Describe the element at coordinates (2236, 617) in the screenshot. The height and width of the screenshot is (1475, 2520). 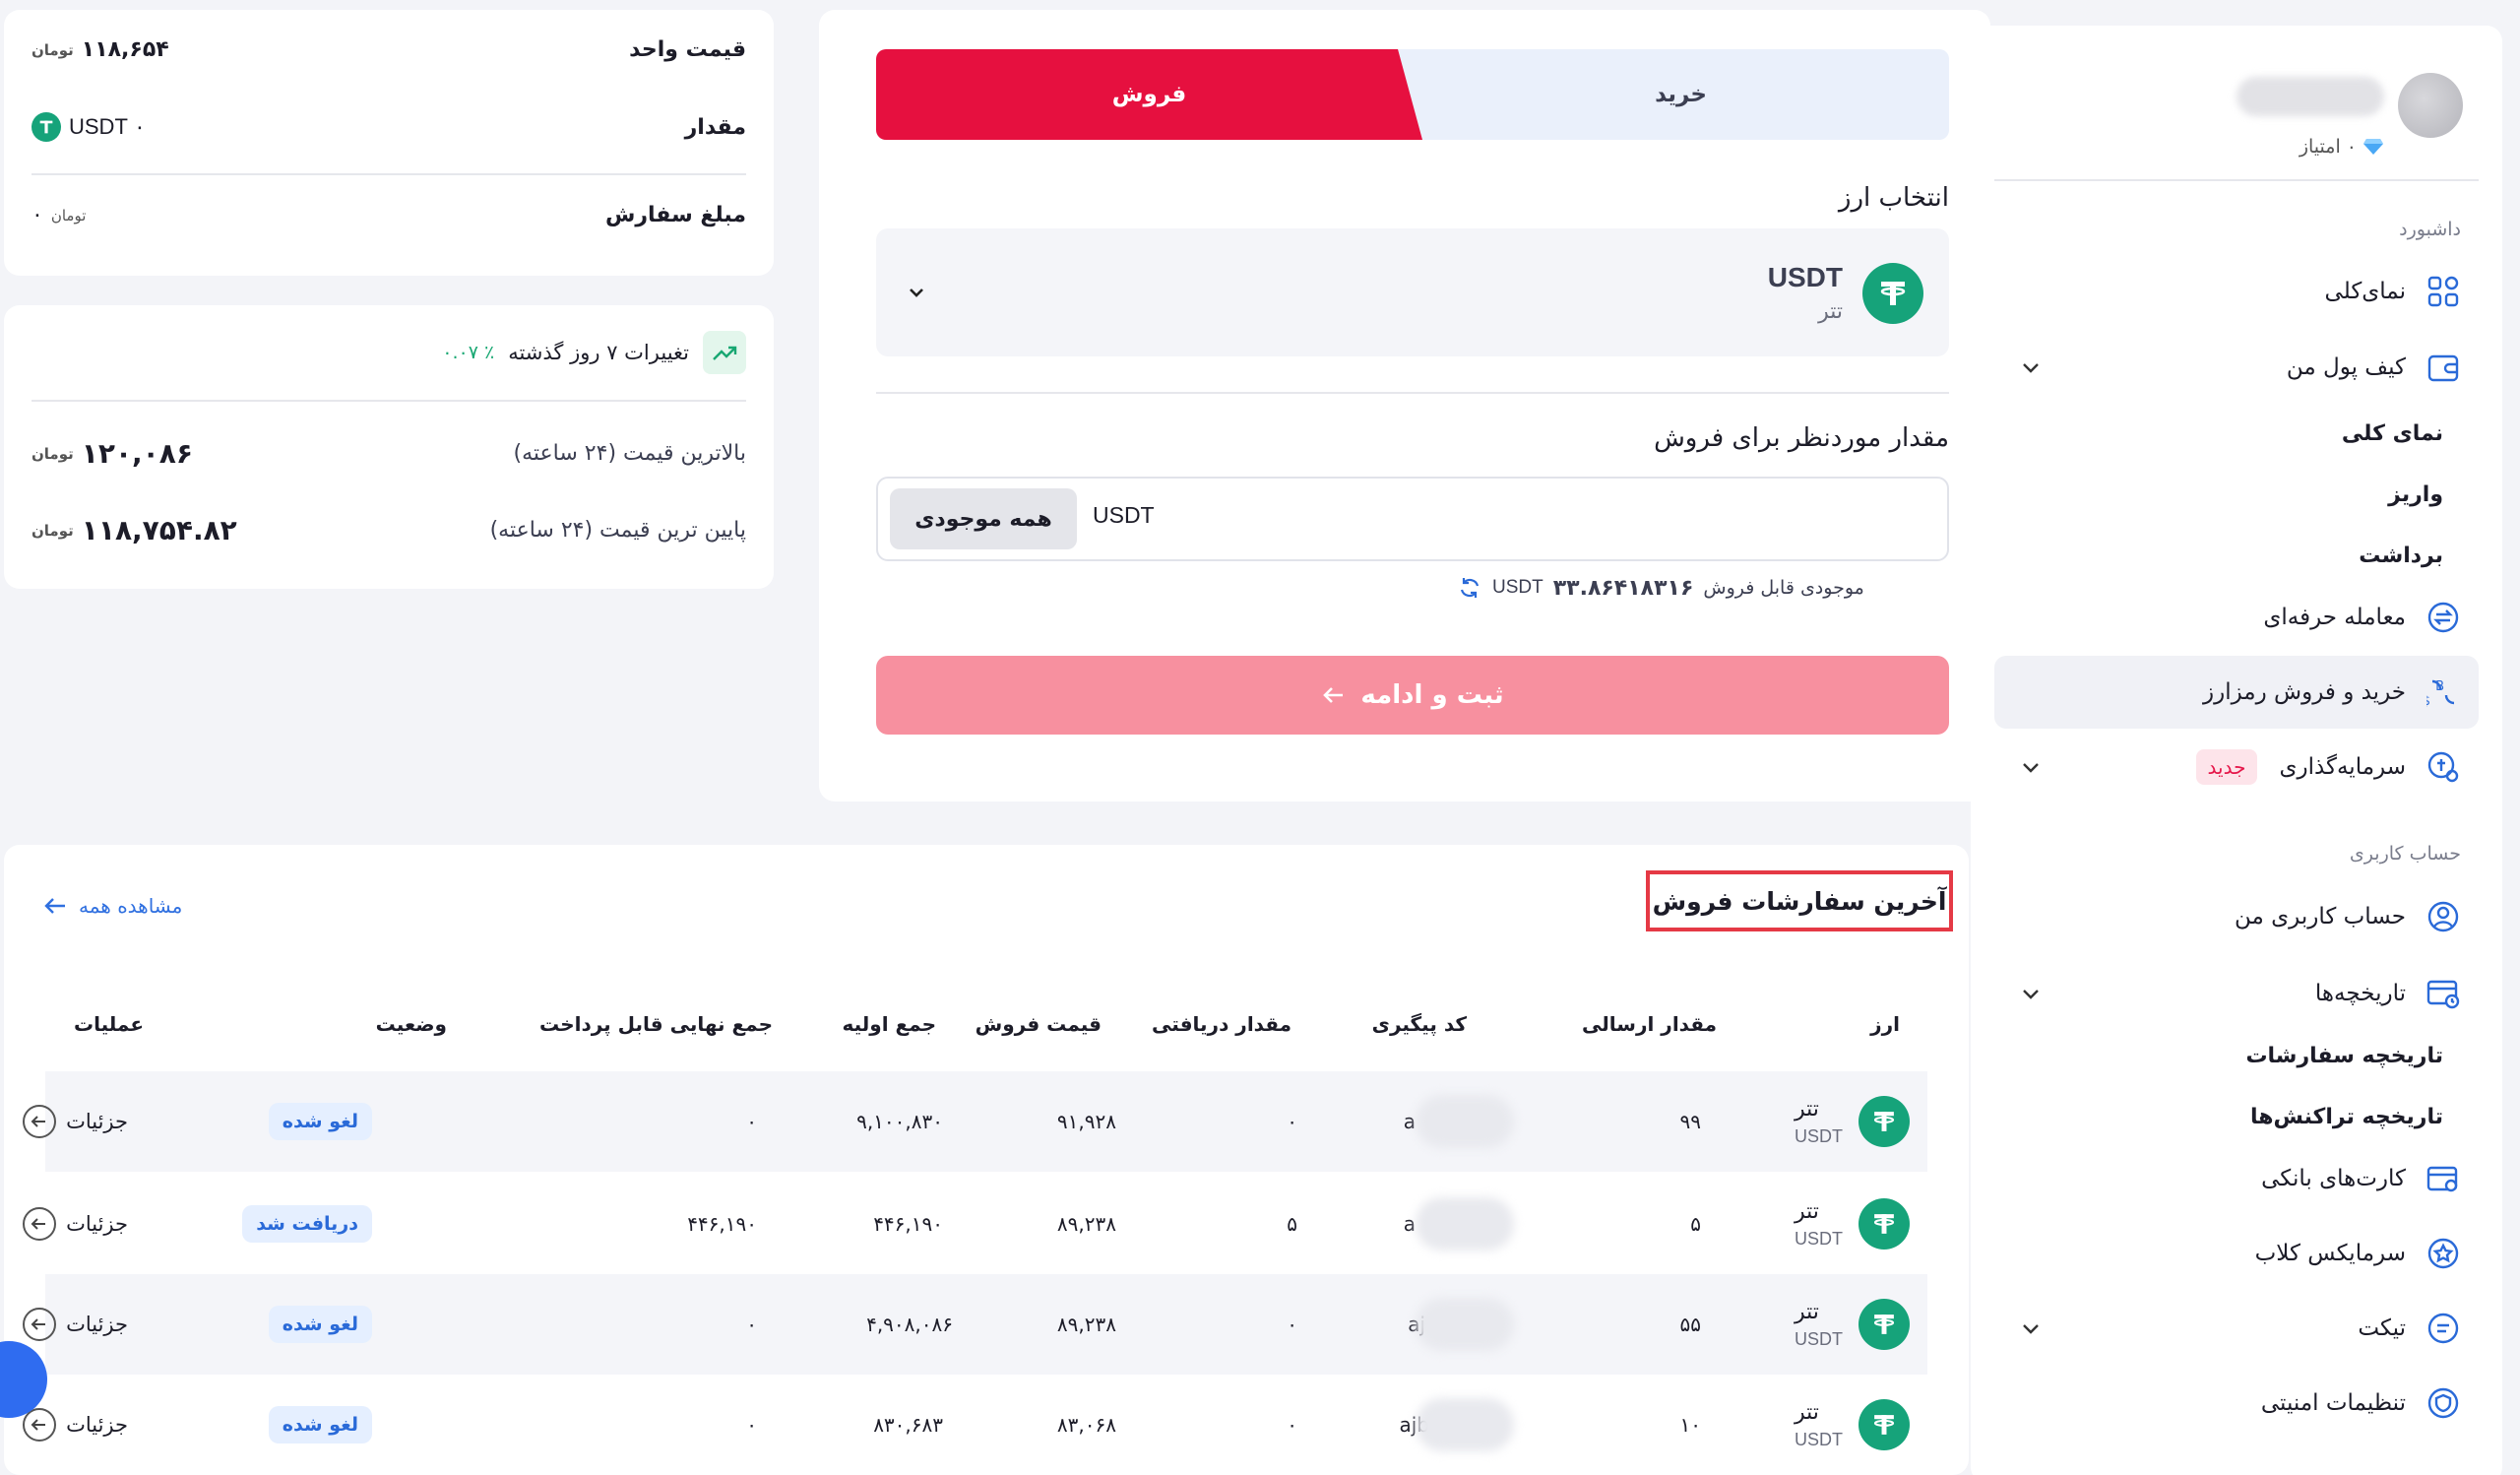
I see `sidebar-item-pro-trade: معامله حرفه‌ای` at that location.